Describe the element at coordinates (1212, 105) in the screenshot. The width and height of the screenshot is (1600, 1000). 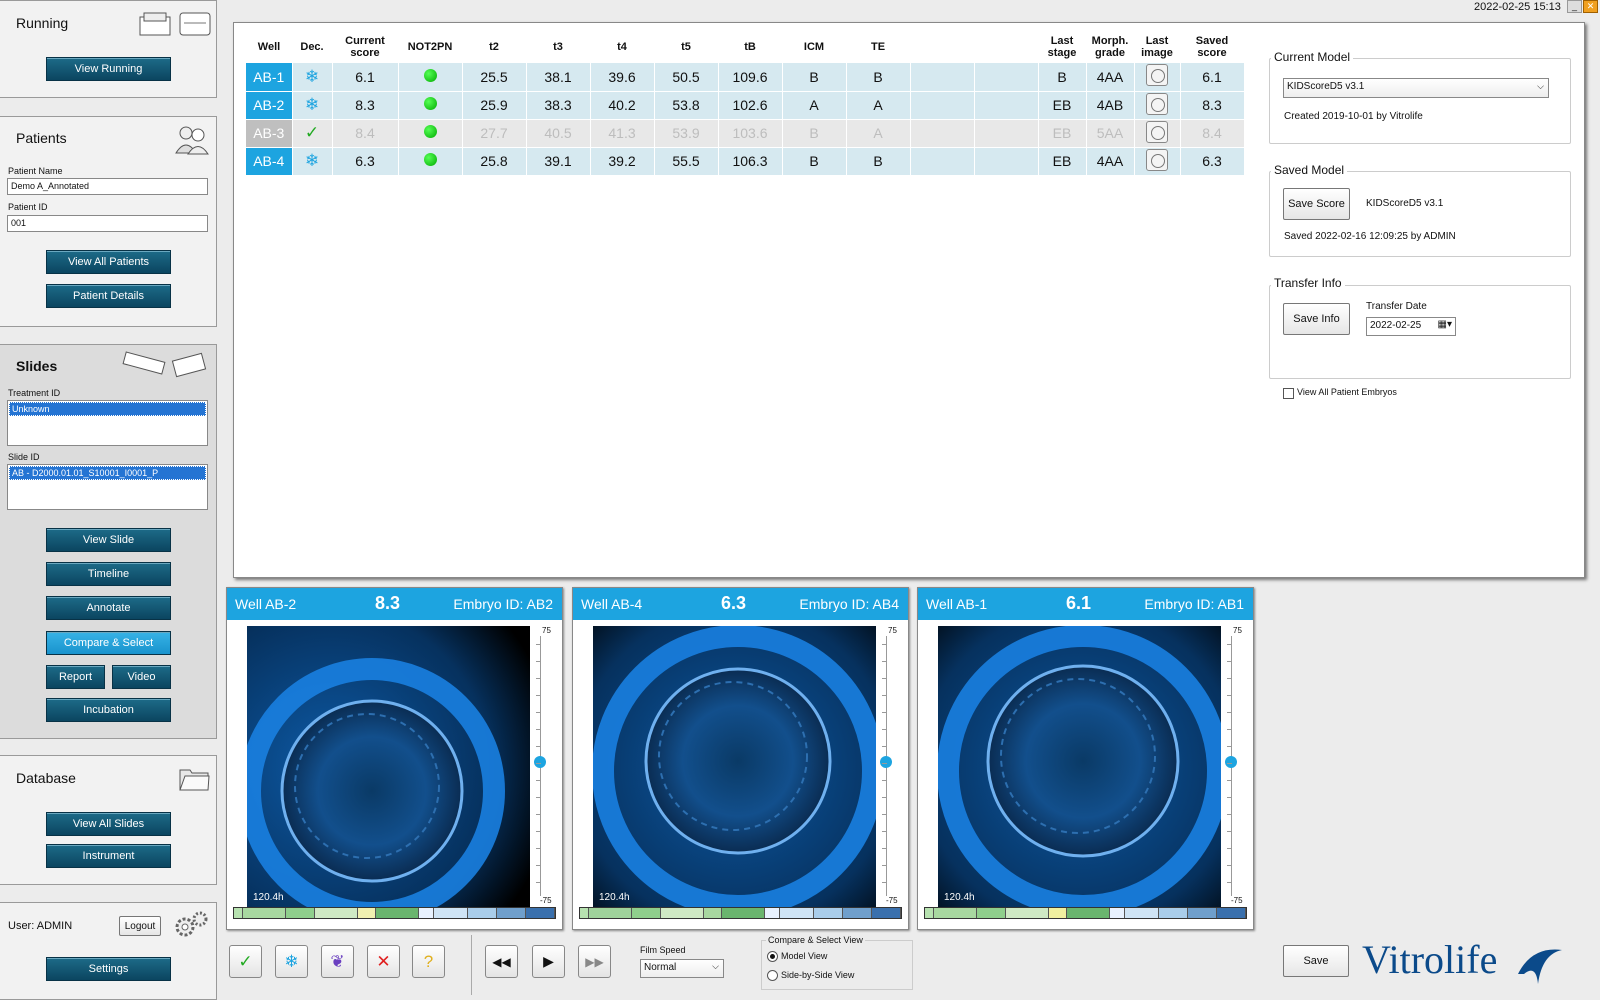
I see `saved-score-cell: 8.3` at that location.